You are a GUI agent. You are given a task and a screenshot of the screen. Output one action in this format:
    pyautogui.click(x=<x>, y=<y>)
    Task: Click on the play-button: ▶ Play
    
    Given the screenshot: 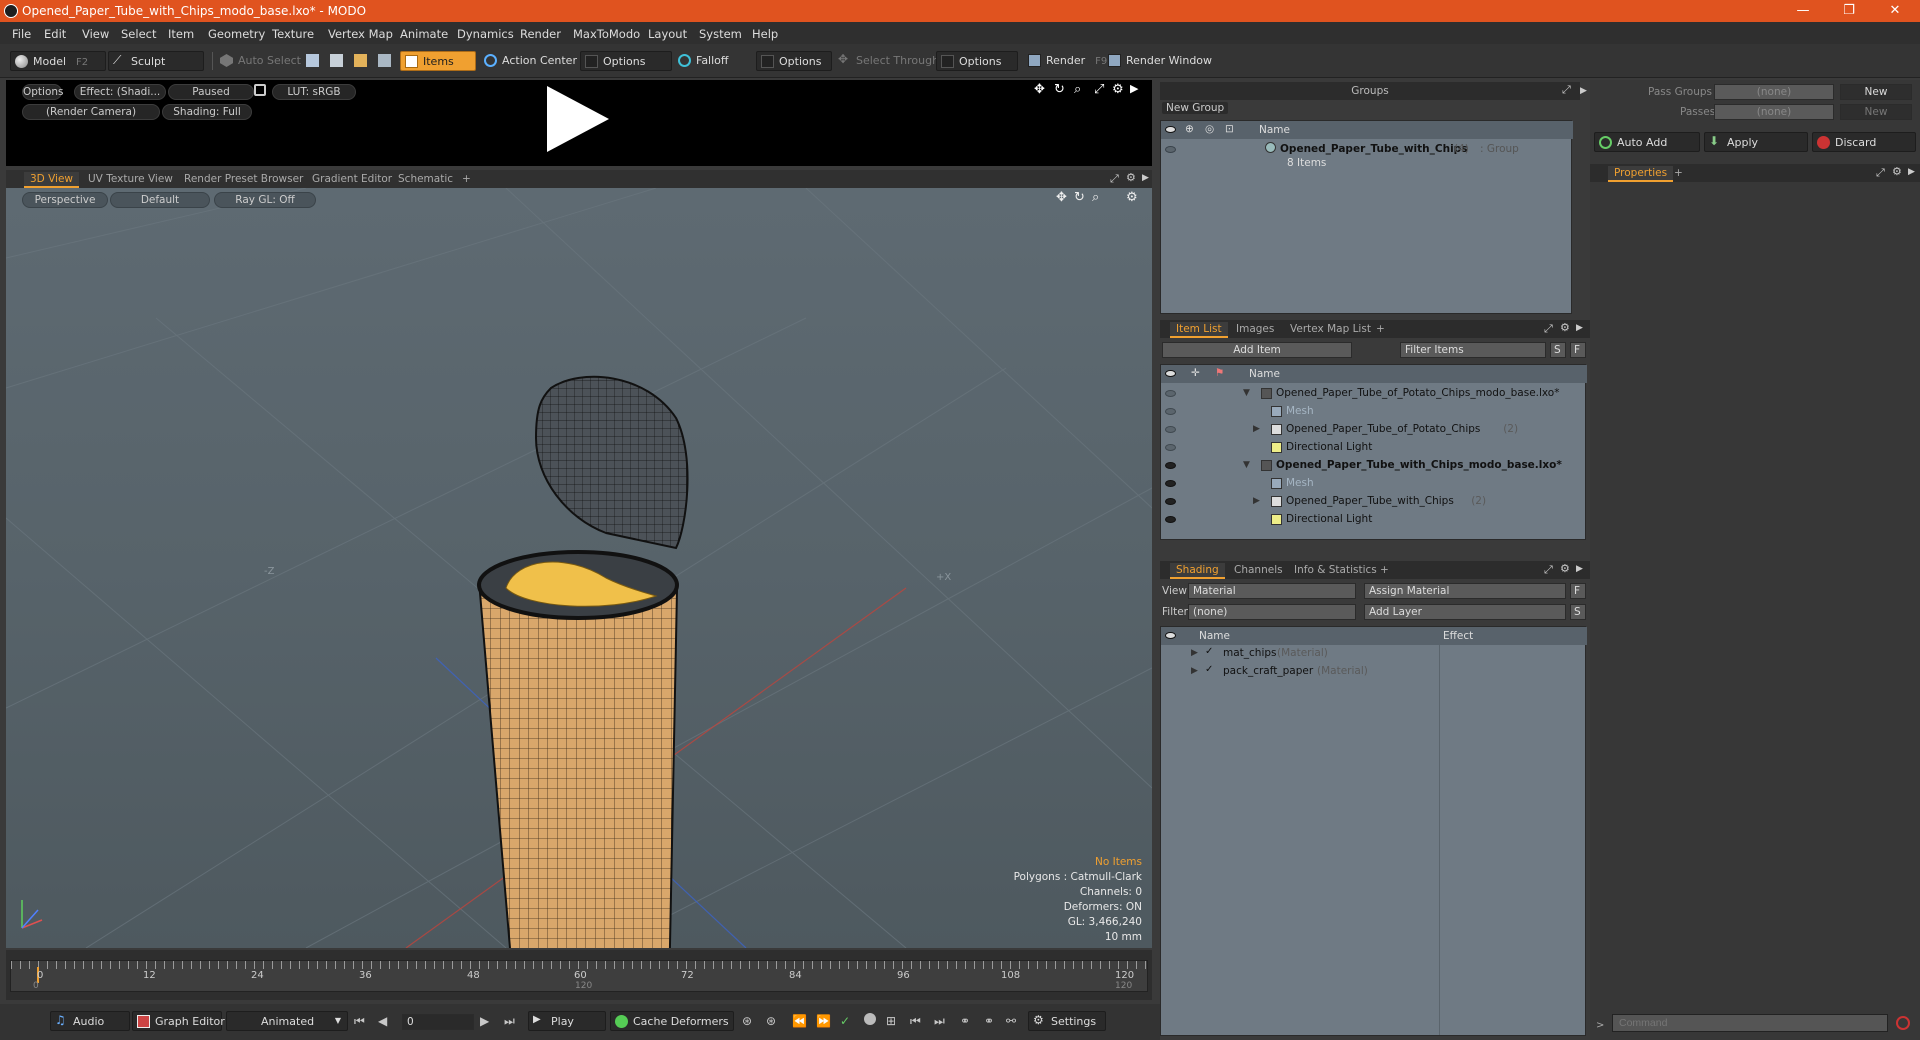 What is the action you would take?
    pyautogui.click(x=567, y=1021)
    